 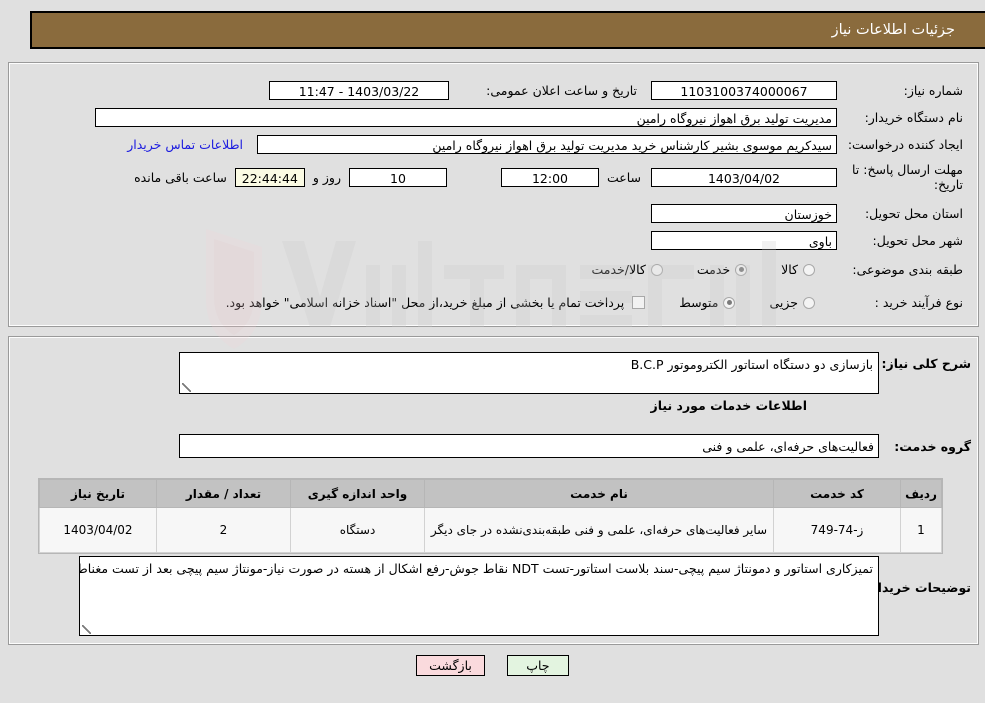 What do you see at coordinates (913, 117) in the screenshot?
I see `buyer-org-label: نام دستگاه خریدار:` at bounding box center [913, 117].